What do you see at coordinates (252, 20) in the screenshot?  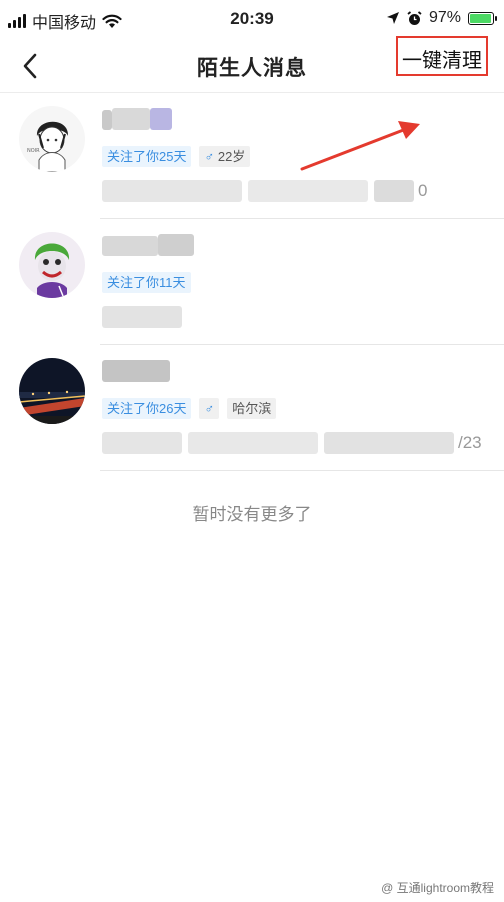 I see `status-bar: 中国移动 20:39 97%` at bounding box center [252, 20].